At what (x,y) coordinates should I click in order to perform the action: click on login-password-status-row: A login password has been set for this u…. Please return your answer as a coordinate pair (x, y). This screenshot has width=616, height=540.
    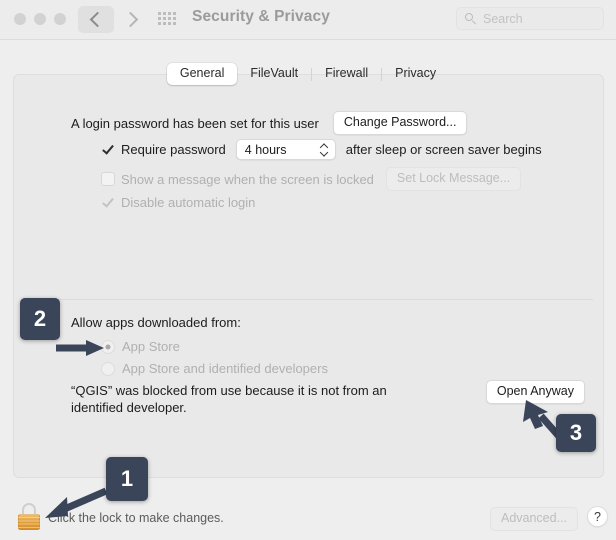
    Looking at the image, I should click on (269, 123).